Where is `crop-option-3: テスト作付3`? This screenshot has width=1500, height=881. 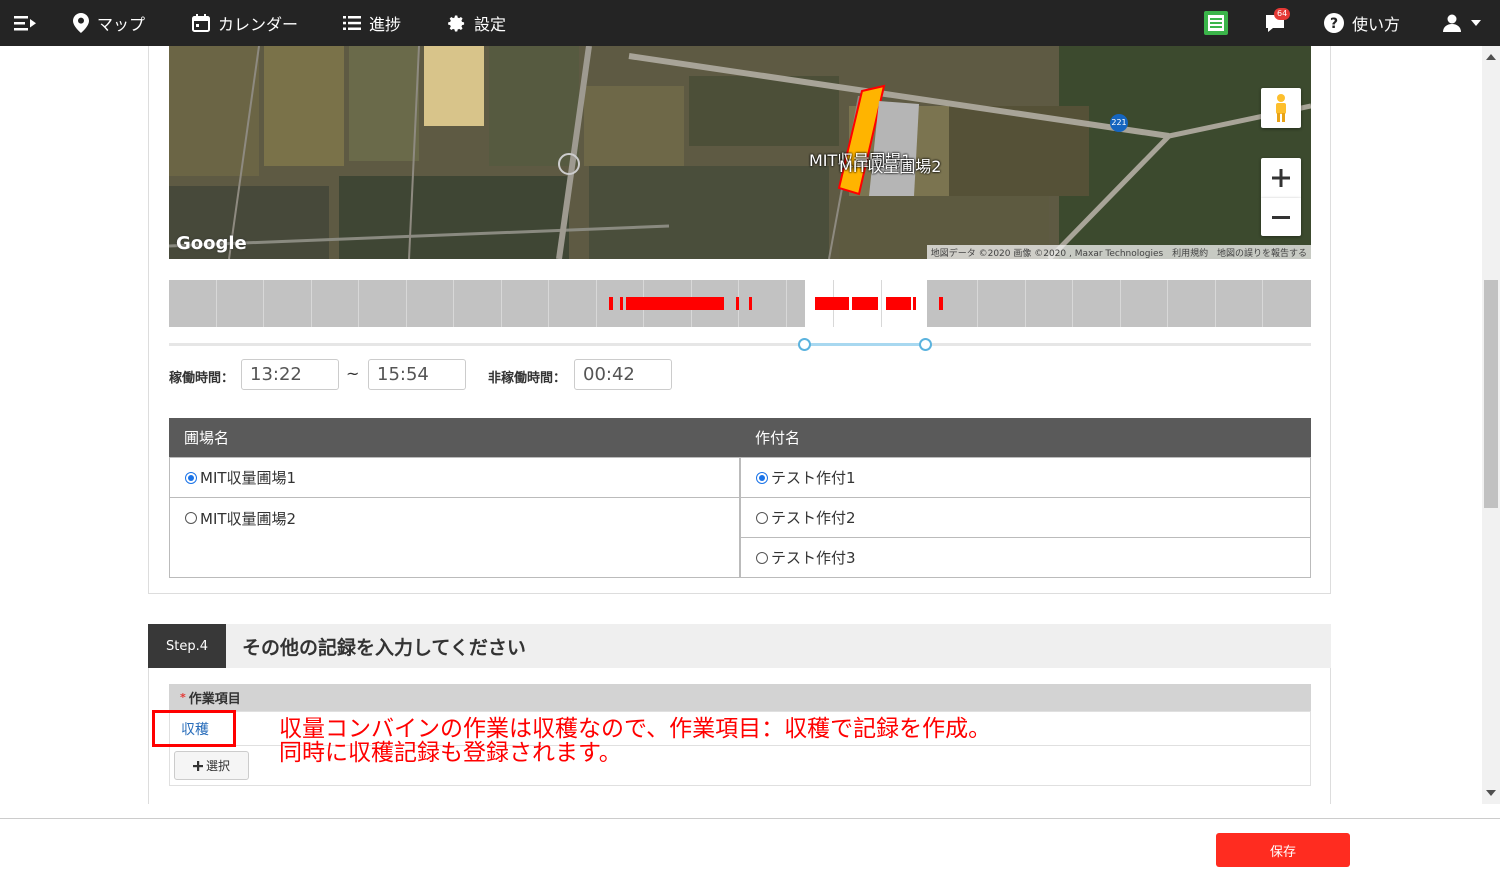 crop-option-3: テスト作付3 is located at coordinates (1025, 557).